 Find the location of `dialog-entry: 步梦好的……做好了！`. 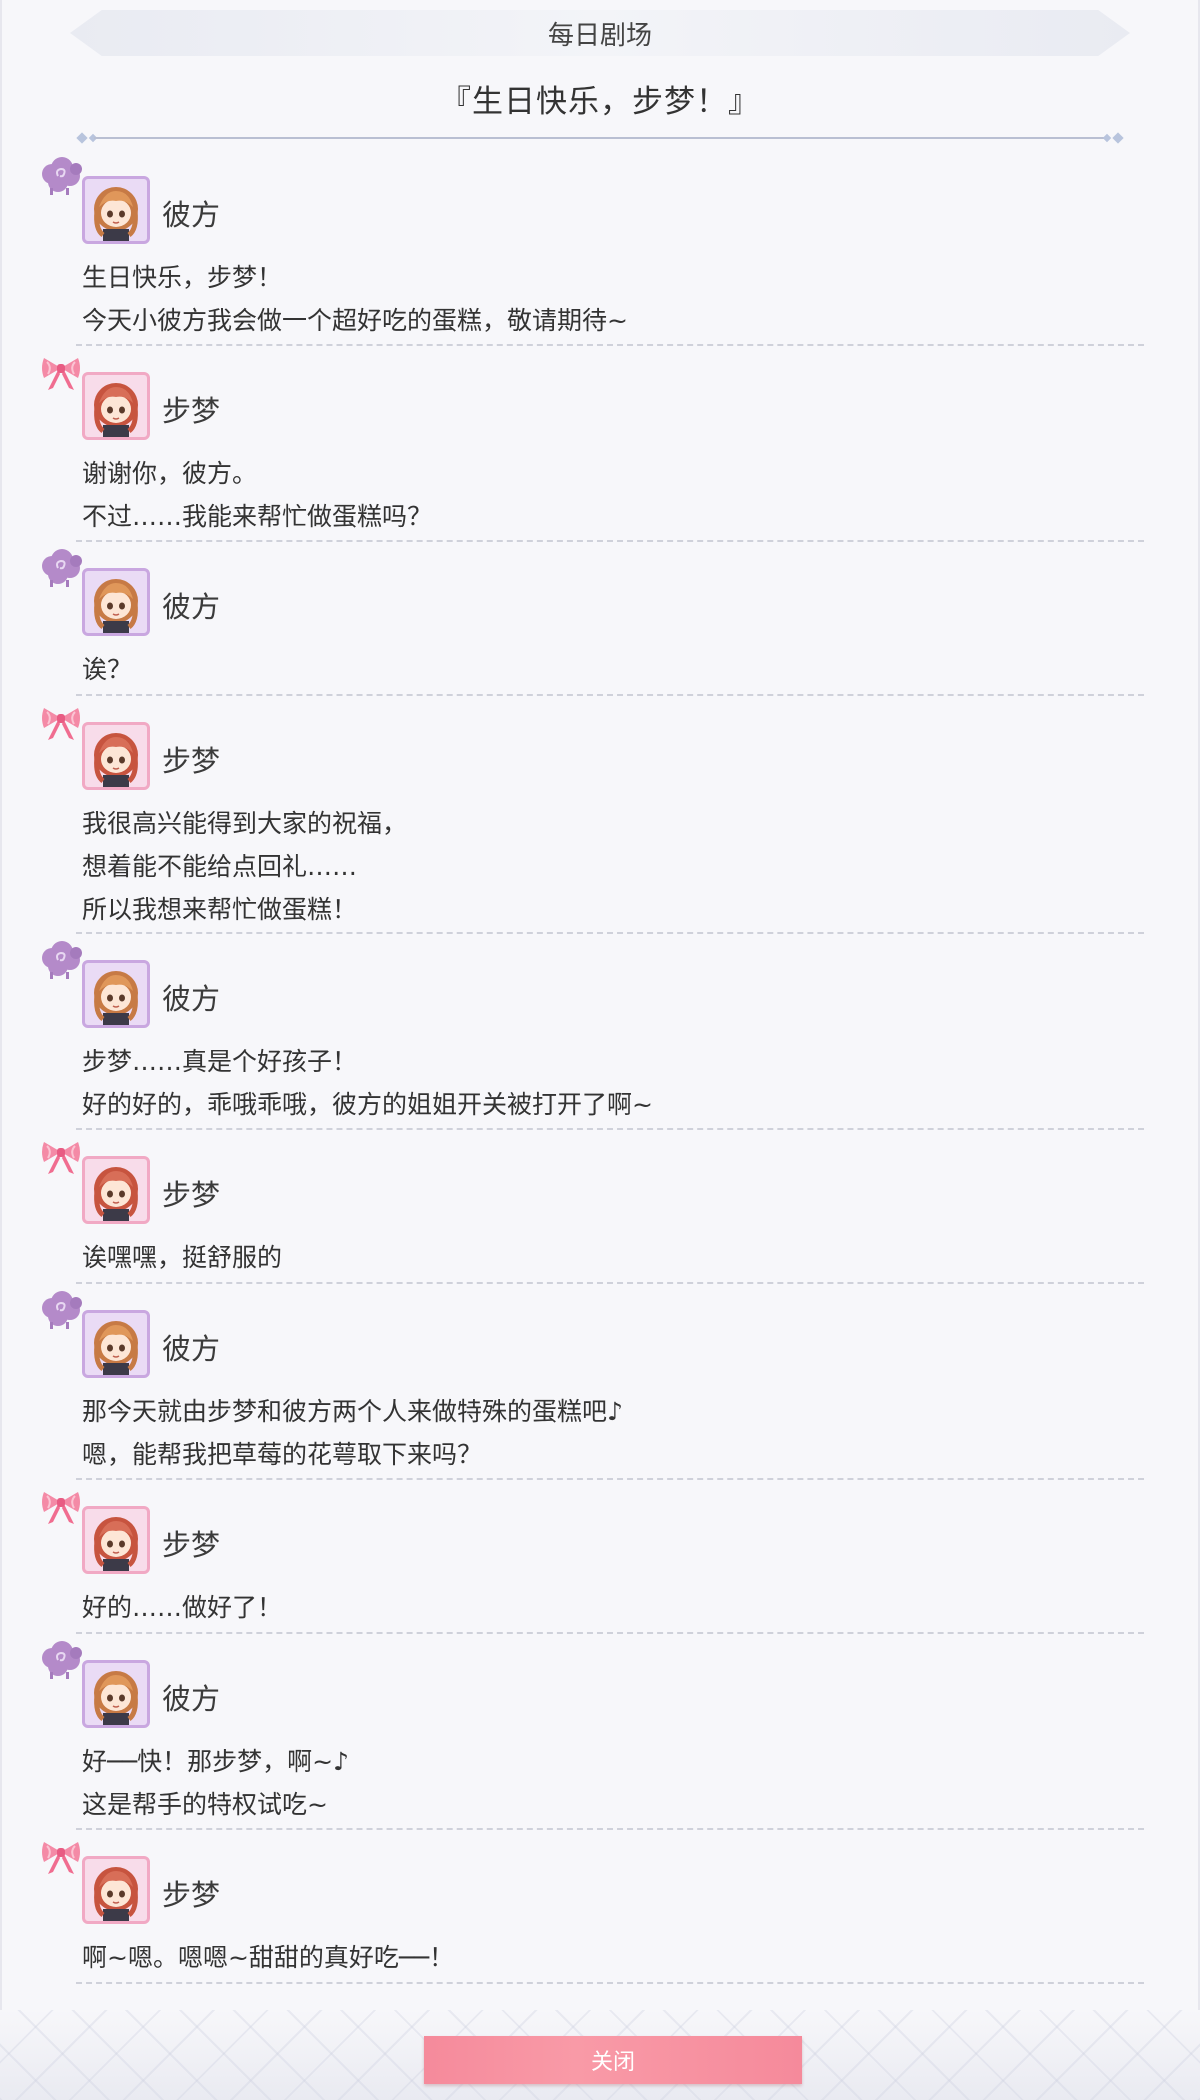

dialog-entry: 步梦好的……做好了！ is located at coordinates (593, 1557).